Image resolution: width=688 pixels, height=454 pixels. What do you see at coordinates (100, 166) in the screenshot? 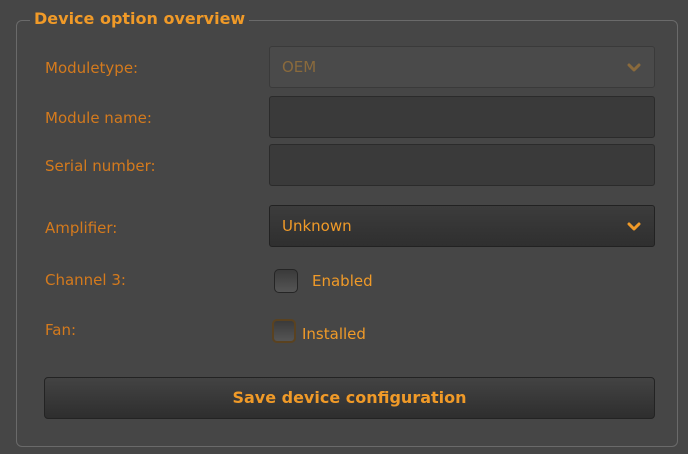
I see `serial-number-label: Serial number:` at bounding box center [100, 166].